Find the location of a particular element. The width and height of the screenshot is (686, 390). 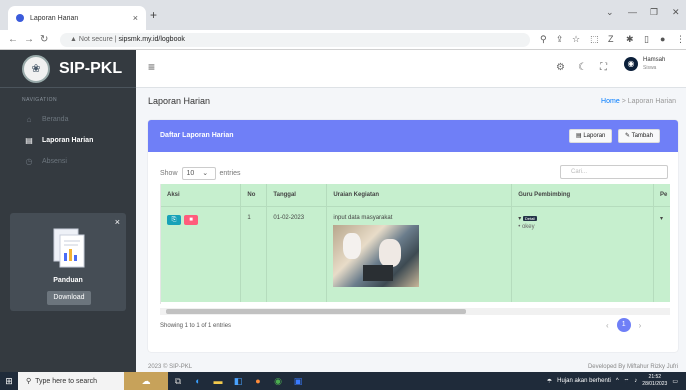

fullscreen-icon: ⛶ is located at coordinates (603, 67).